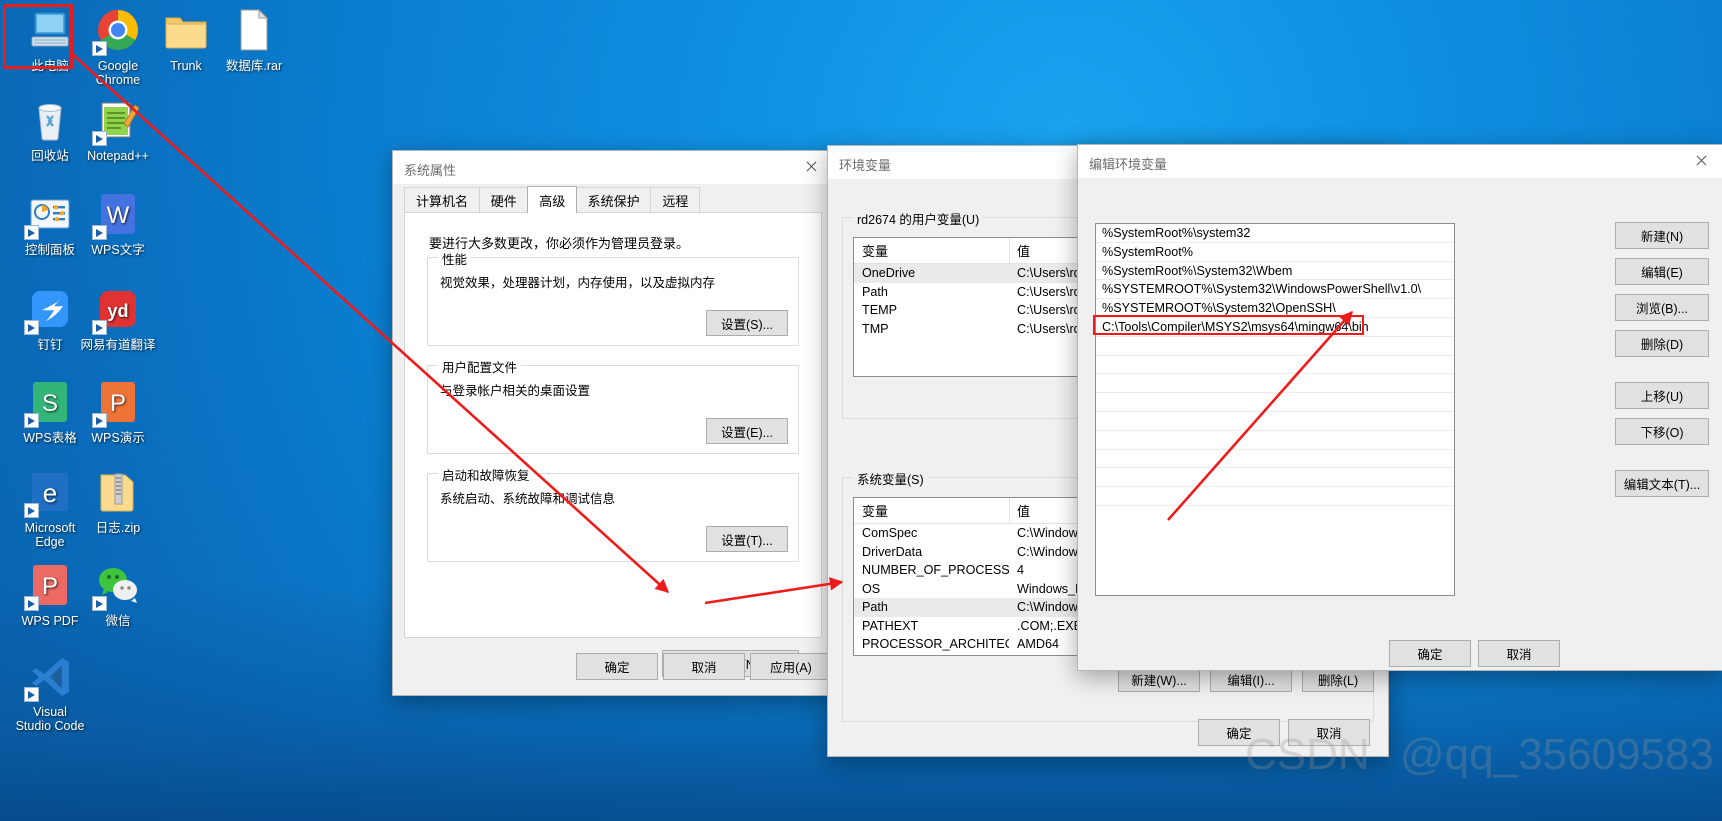 The height and width of the screenshot is (821, 1722). What do you see at coordinates (528, 499) in the screenshot?
I see `startup-recovery-description: 系统启动、系统故障和调试信息` at bounding box center [528, 499].